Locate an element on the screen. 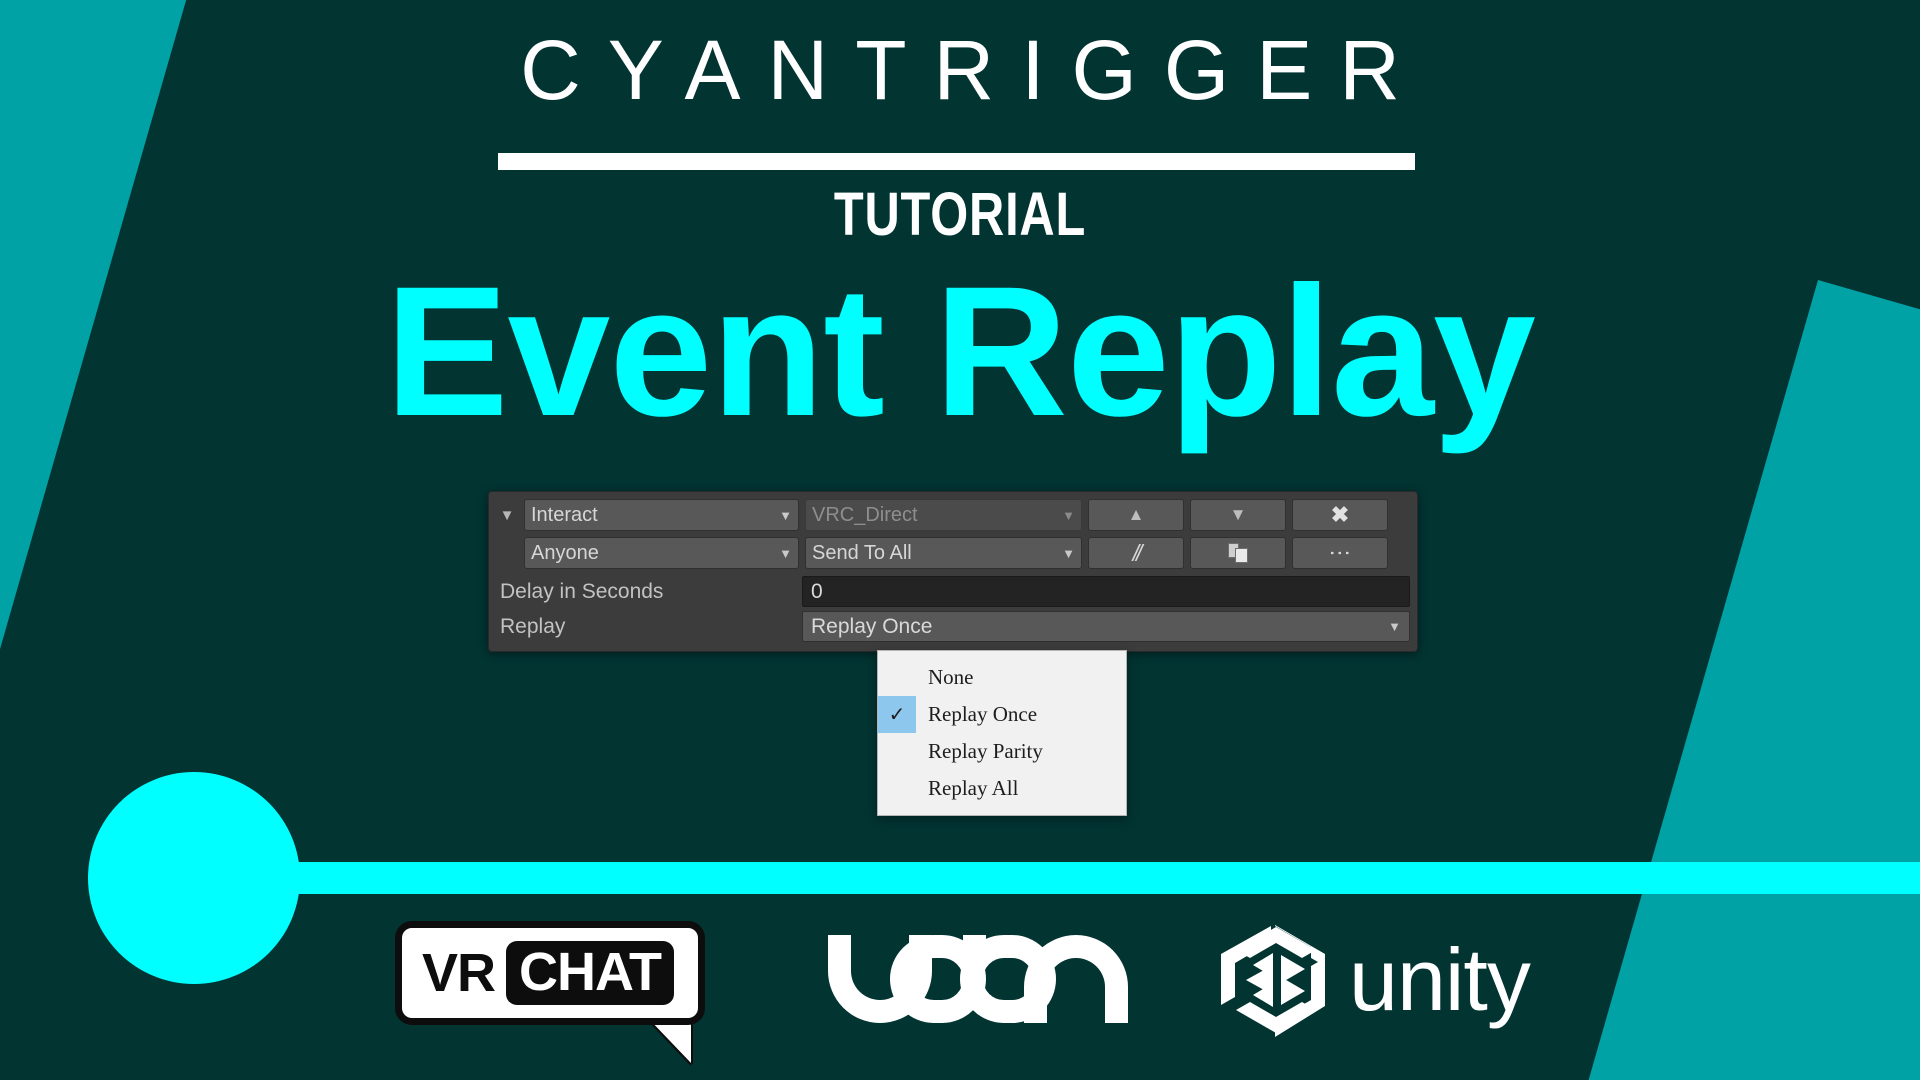 Image resolution: width=1920 pixels, height=1080 pixels. vrchat-vr-text: VR is located at coordinates (459, 973).